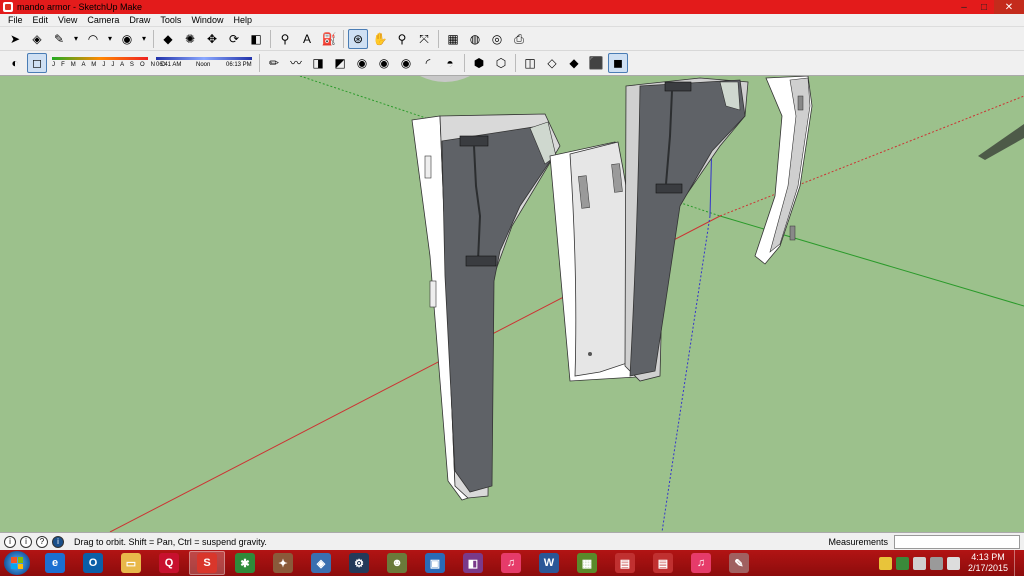 This screenshot has width=1024, height=576. Describe the element at coordinates (964, 7) in the screenshot. I see `minimize-button: –` at that location.